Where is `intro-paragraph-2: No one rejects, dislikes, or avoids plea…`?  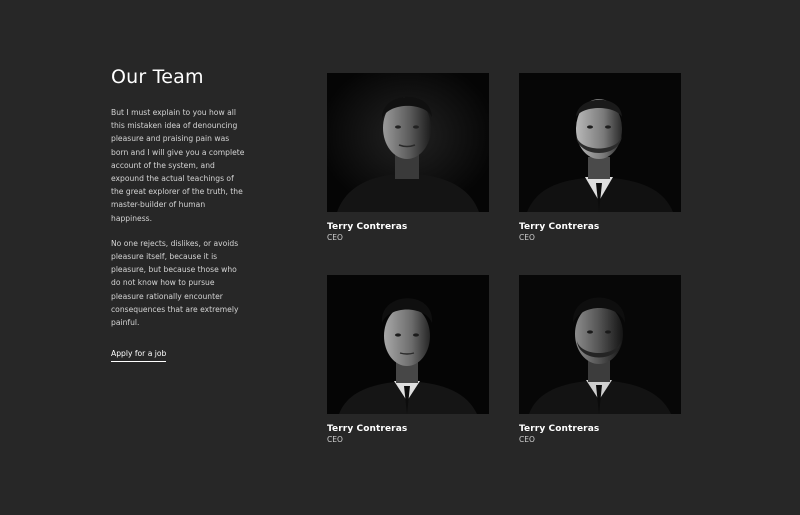 intro-paragraph-2: No one rejects, dislikes, or avoids plea… is located at coordinates (175, 283).